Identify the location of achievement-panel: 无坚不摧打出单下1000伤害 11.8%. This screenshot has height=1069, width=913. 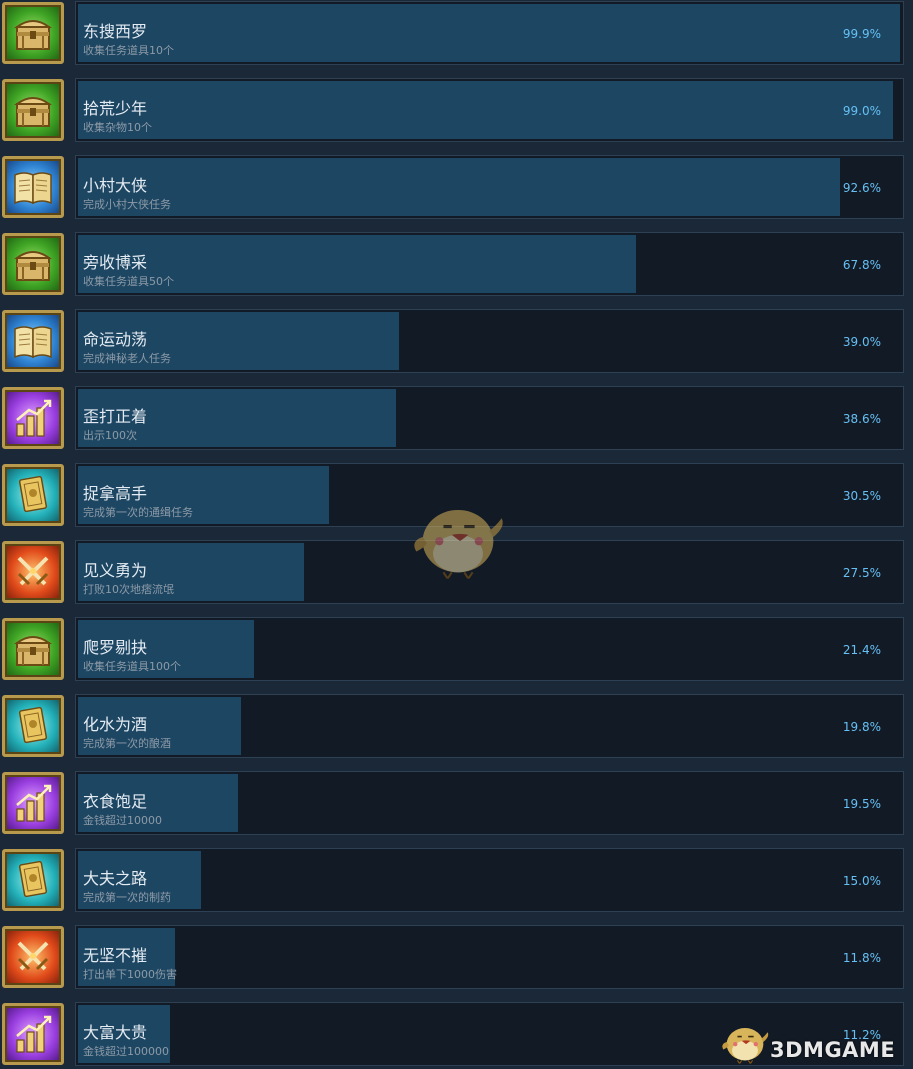
(489, 957).